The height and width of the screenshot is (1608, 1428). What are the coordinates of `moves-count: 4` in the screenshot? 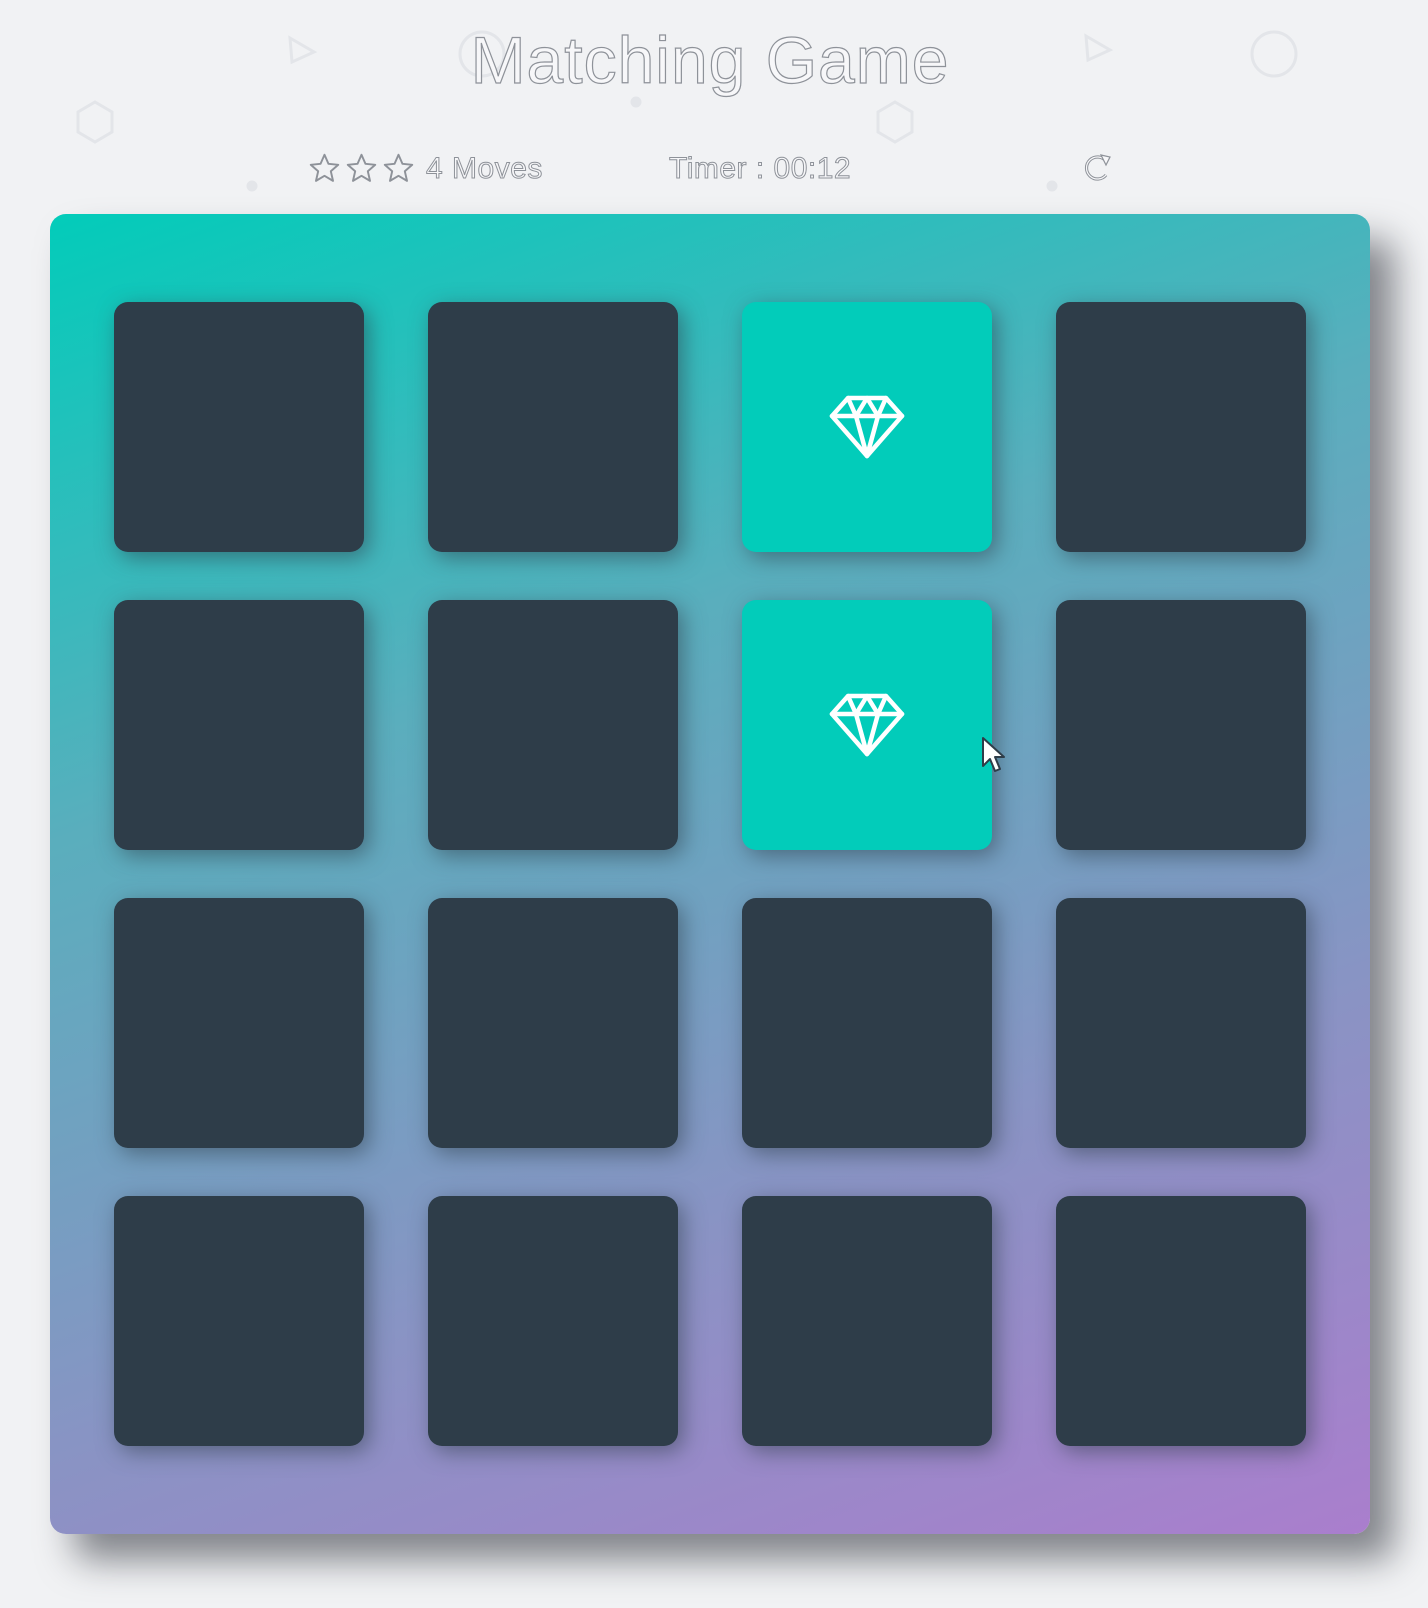 It's located at (434, 169).